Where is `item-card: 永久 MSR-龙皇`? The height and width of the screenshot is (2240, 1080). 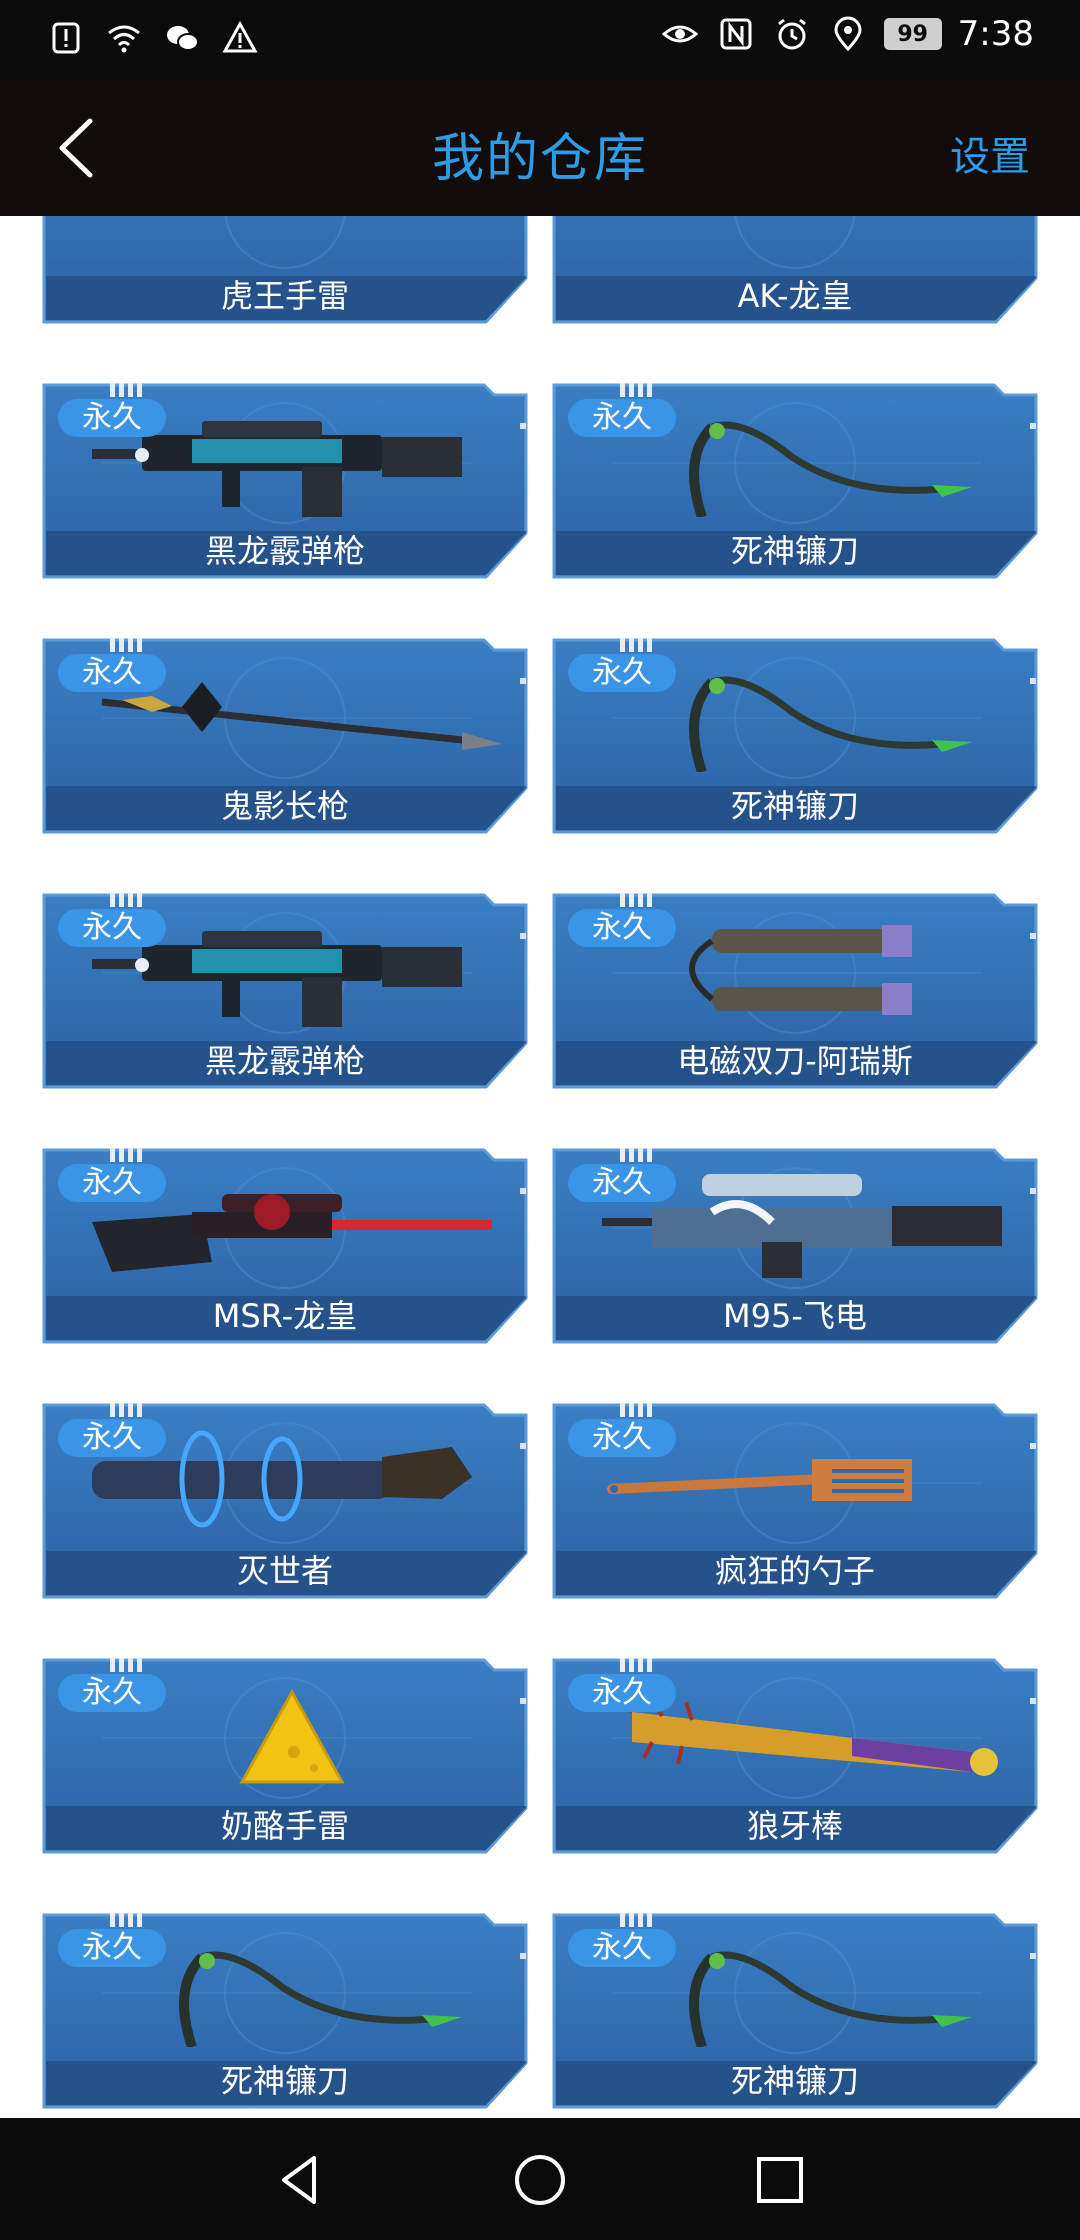 item-card: 永久 MSR-龙皇 is located at coordinates (285, 1246).